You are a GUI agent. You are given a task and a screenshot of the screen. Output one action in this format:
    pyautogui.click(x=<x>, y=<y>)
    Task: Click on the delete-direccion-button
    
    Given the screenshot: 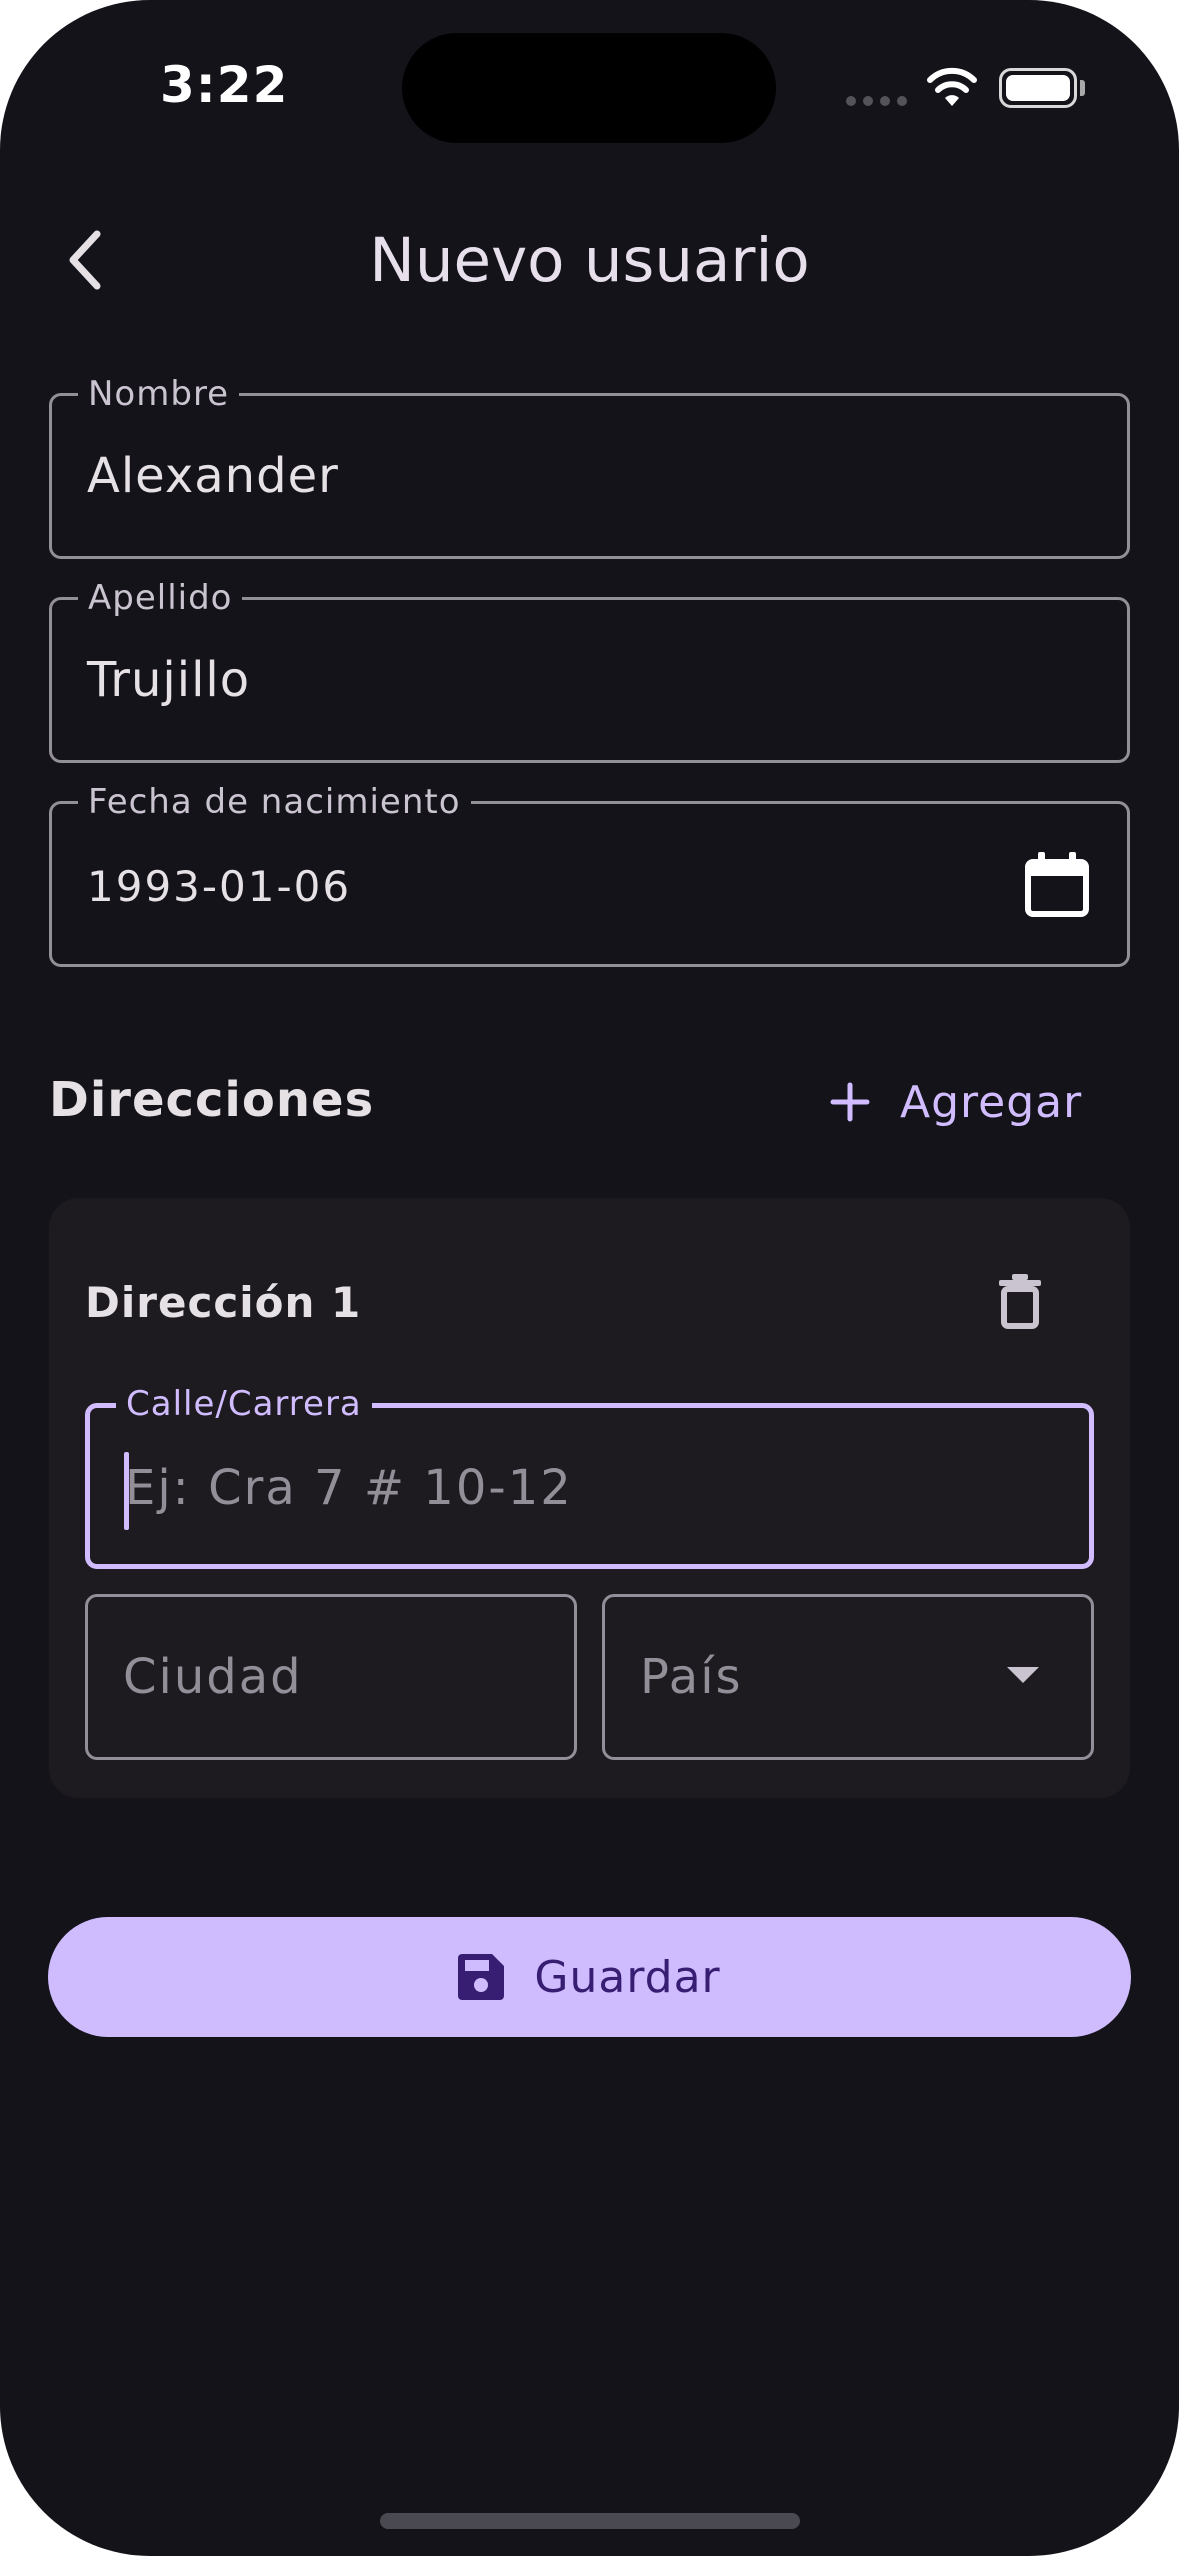 What is the action you would take?
    pyautogui.click(x=1020, y=1301)
    